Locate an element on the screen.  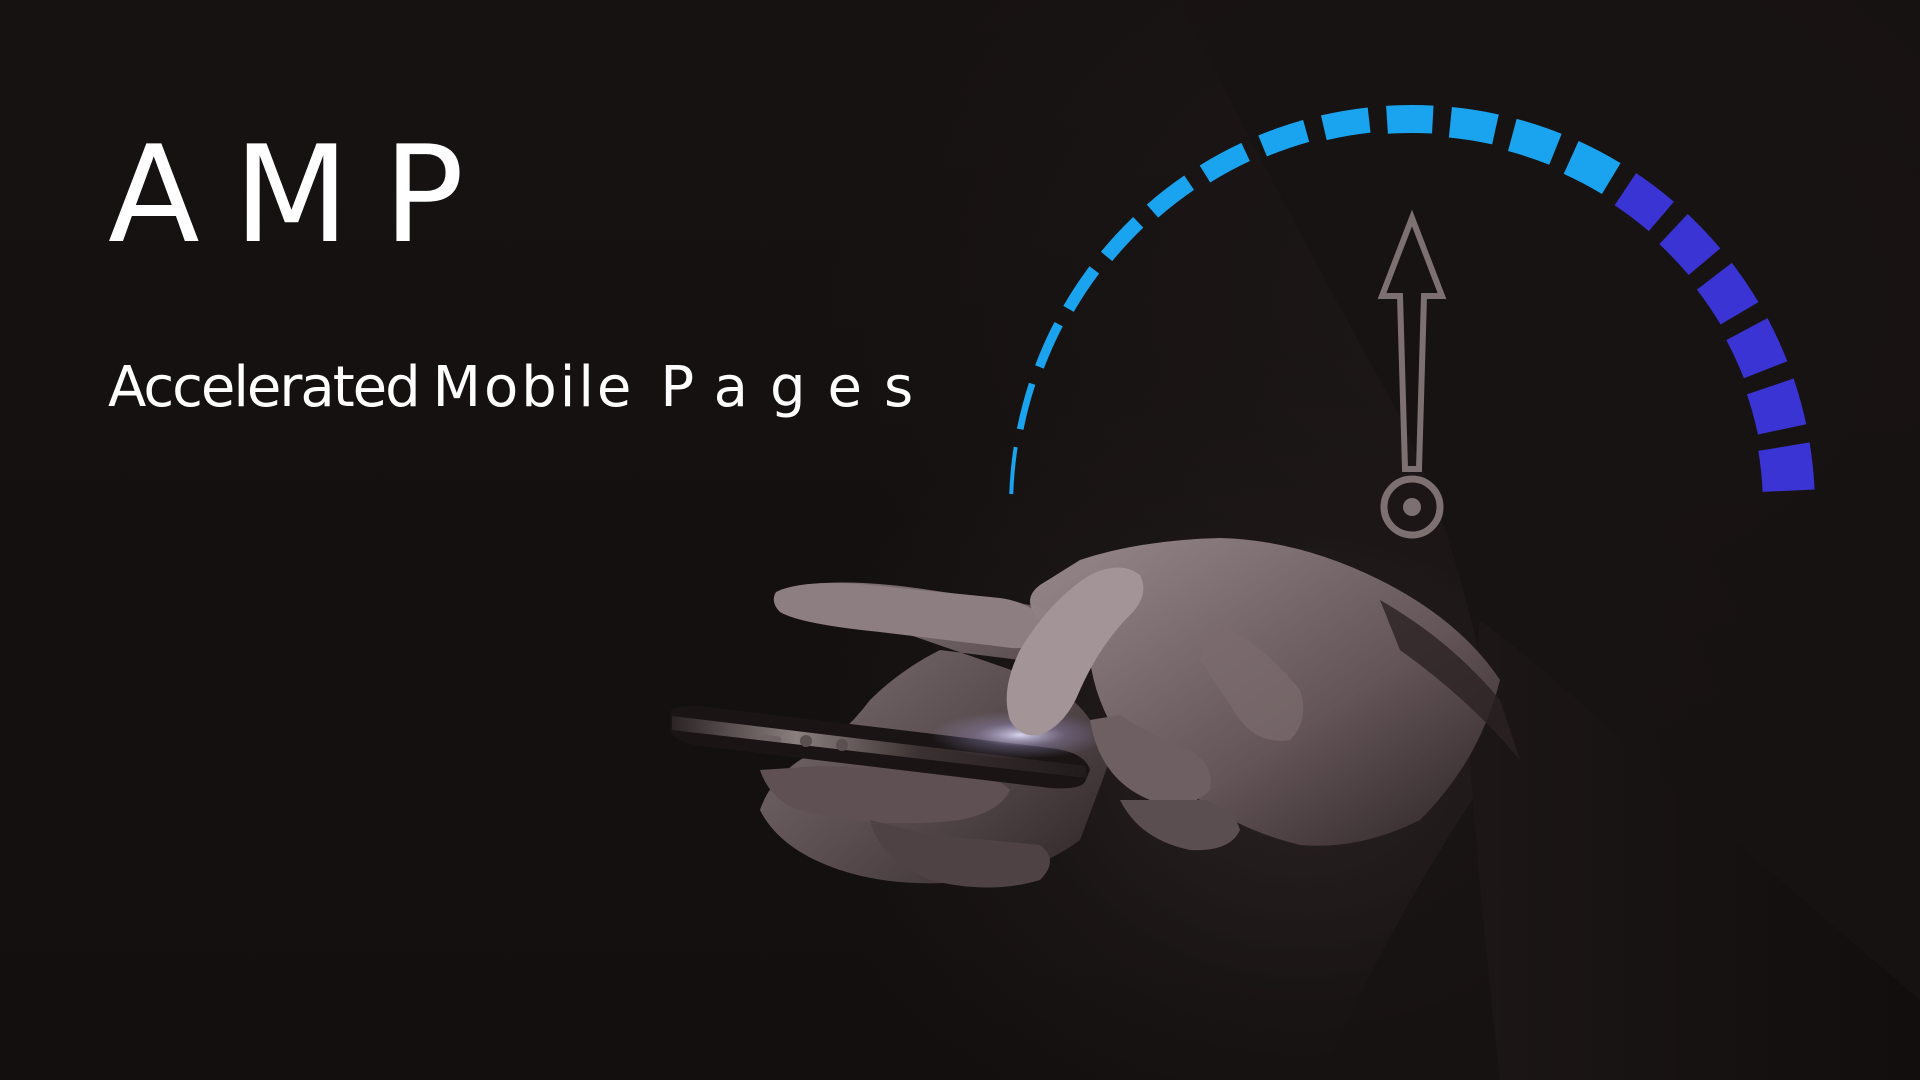
page-subtitle: Accelerated Mobile Pages is located at coordinates (521, 388).